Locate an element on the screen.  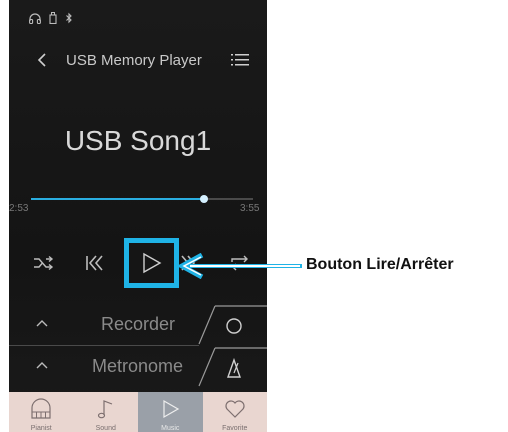
progress-bar is located at coordinates (142, 199).